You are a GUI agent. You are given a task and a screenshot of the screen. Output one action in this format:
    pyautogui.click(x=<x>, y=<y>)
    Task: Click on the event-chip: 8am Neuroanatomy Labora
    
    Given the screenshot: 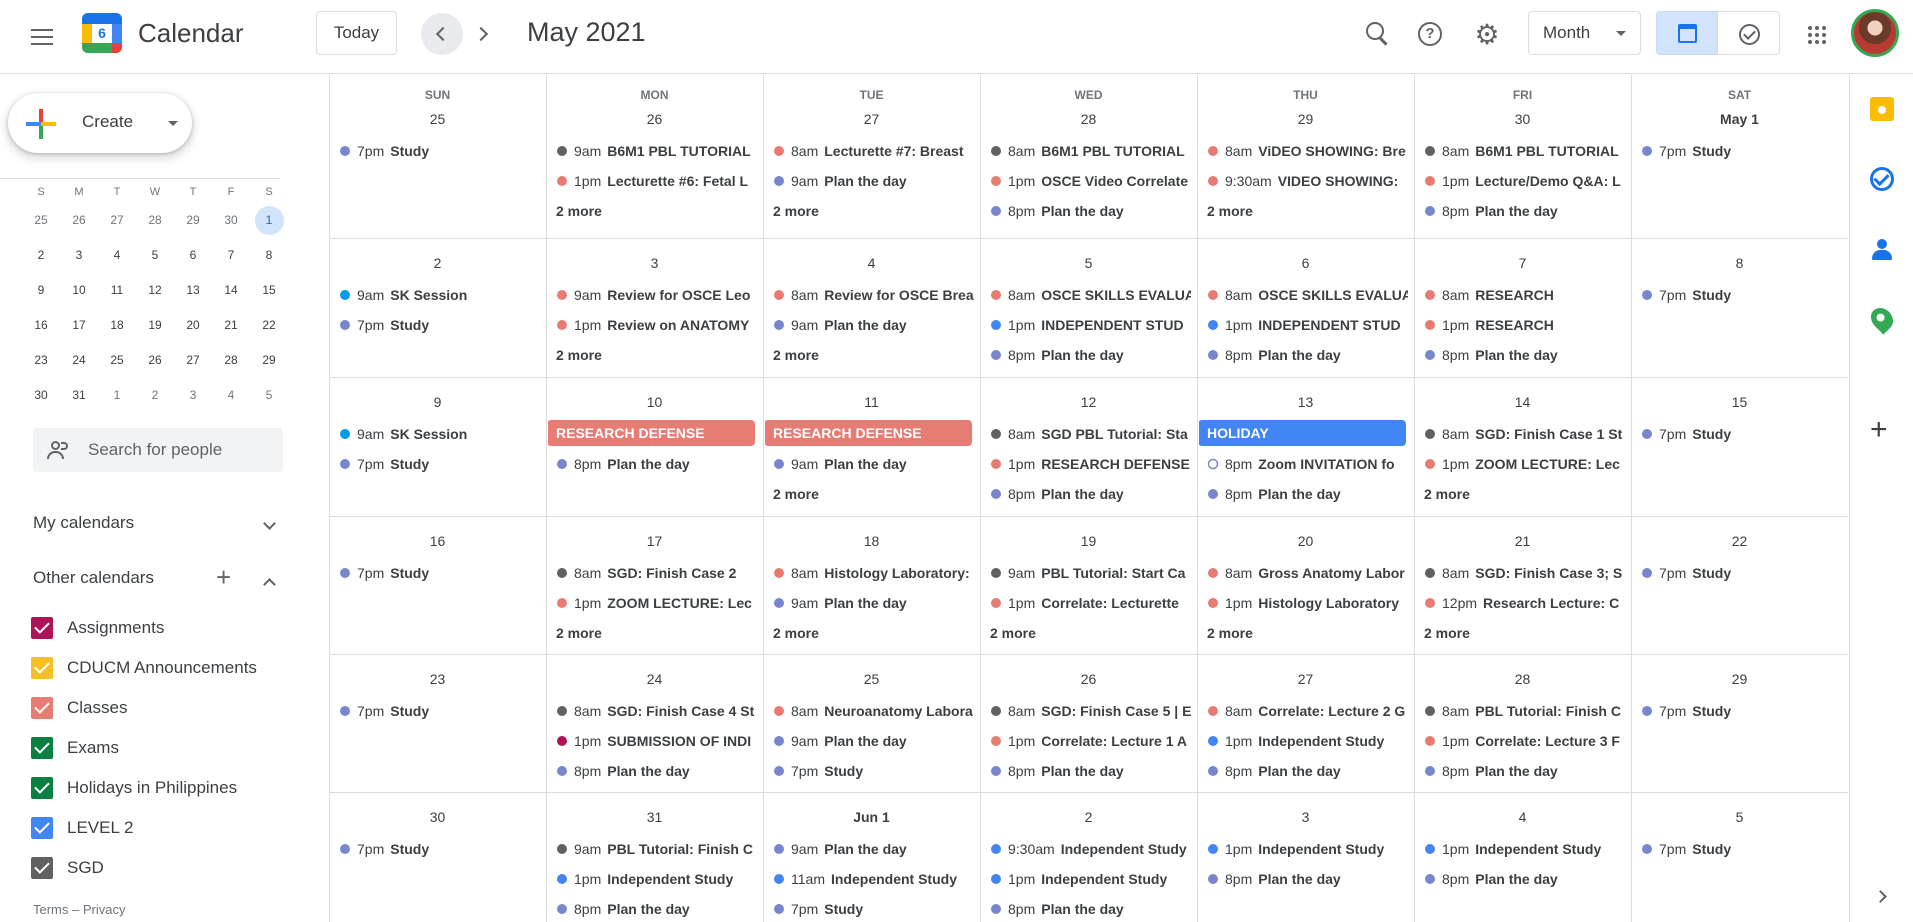 What is the action you would take?
    pyautogui.click(x=873, y=711)
    